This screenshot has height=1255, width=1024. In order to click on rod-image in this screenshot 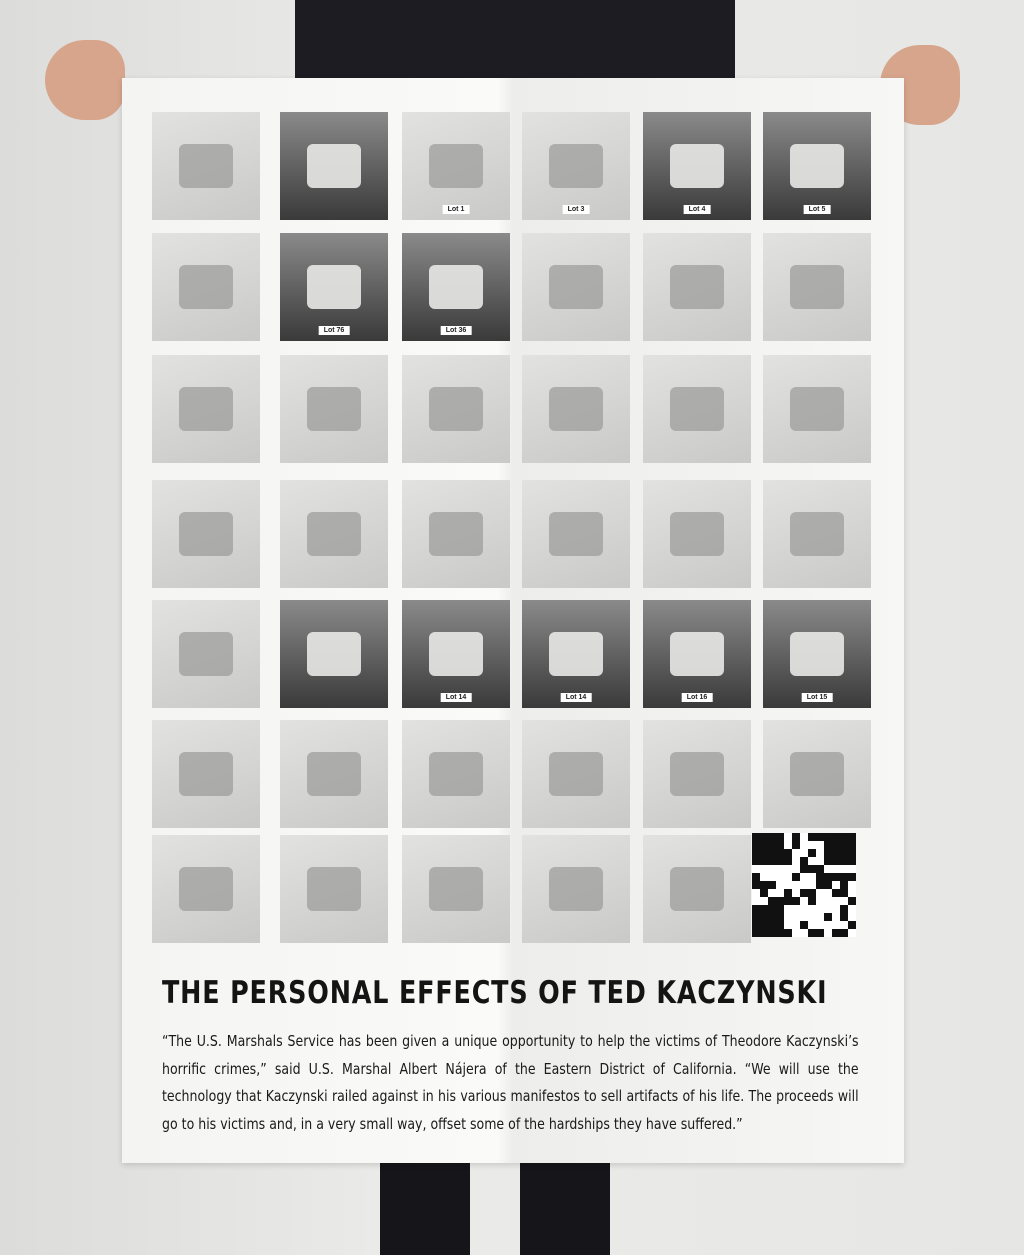, I will do `click(334, 534)`.